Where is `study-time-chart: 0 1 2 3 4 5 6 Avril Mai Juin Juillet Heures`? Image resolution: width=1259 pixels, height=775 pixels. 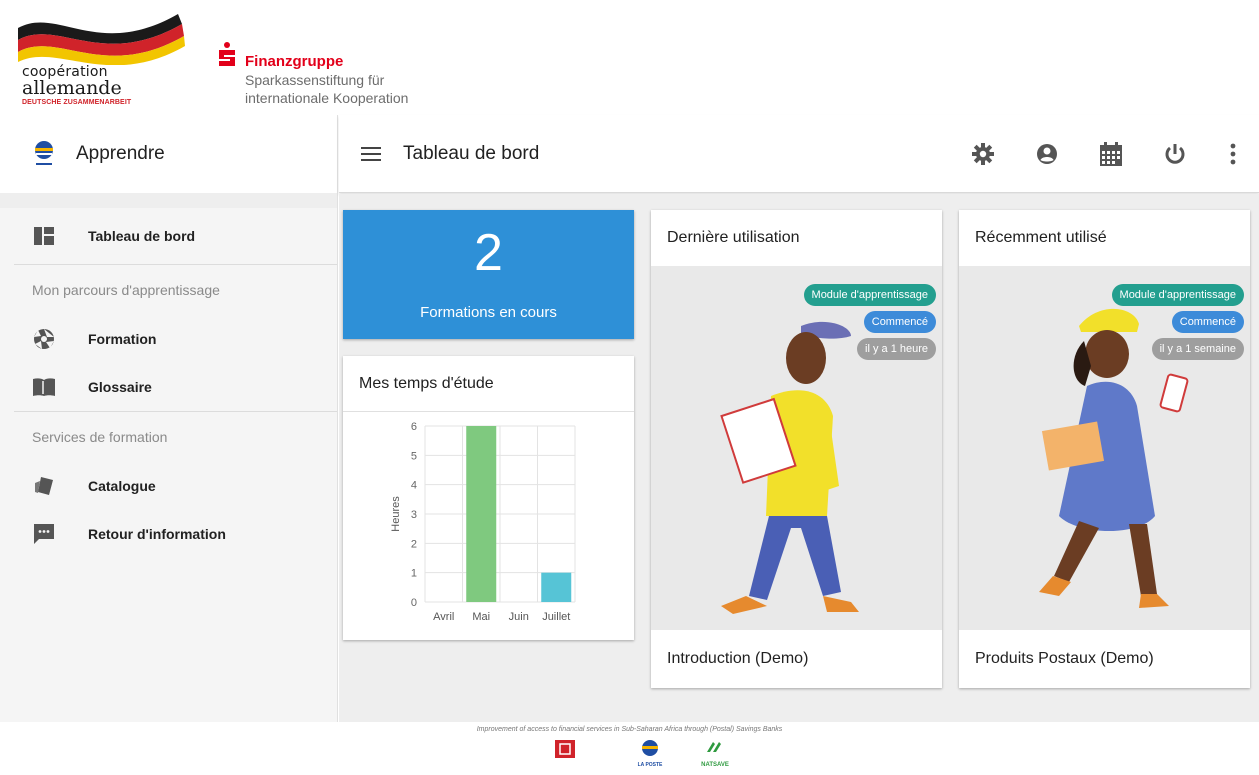
study-time-chart: 0 1 2 3 4 5 6 Avril Mai Juin Juillet Heures is located at coordinates (483, 522).